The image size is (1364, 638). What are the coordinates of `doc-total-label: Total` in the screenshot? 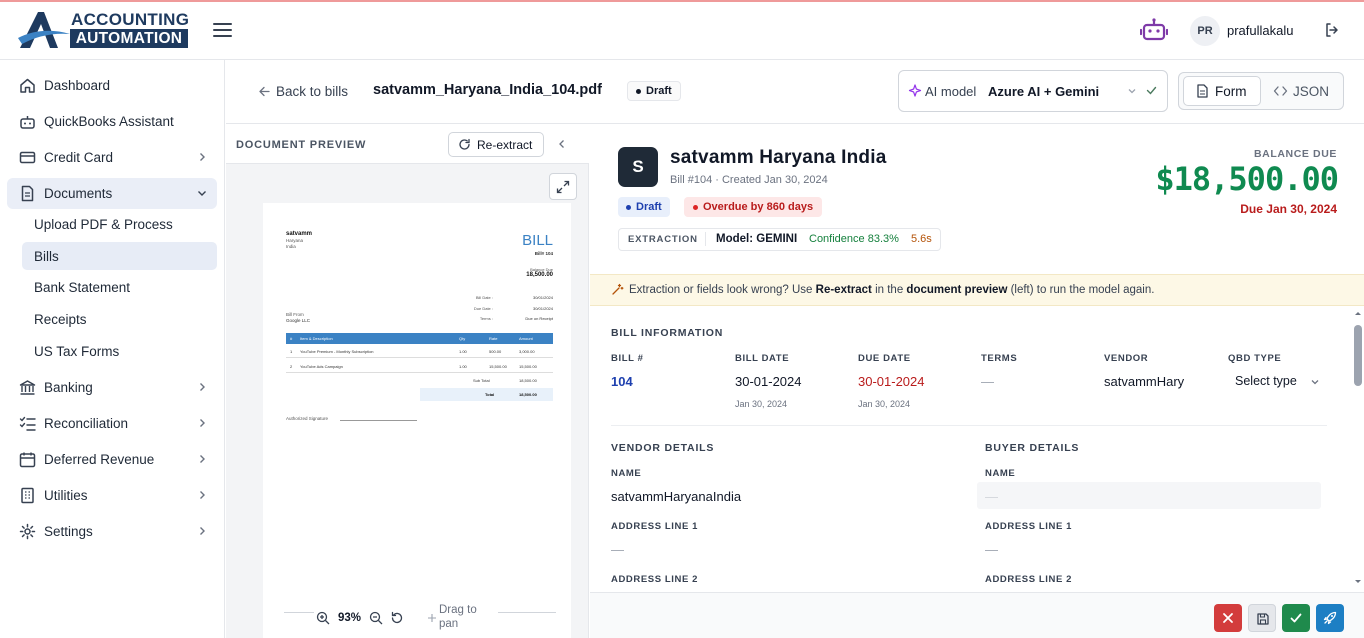 It's located at (490, 394).